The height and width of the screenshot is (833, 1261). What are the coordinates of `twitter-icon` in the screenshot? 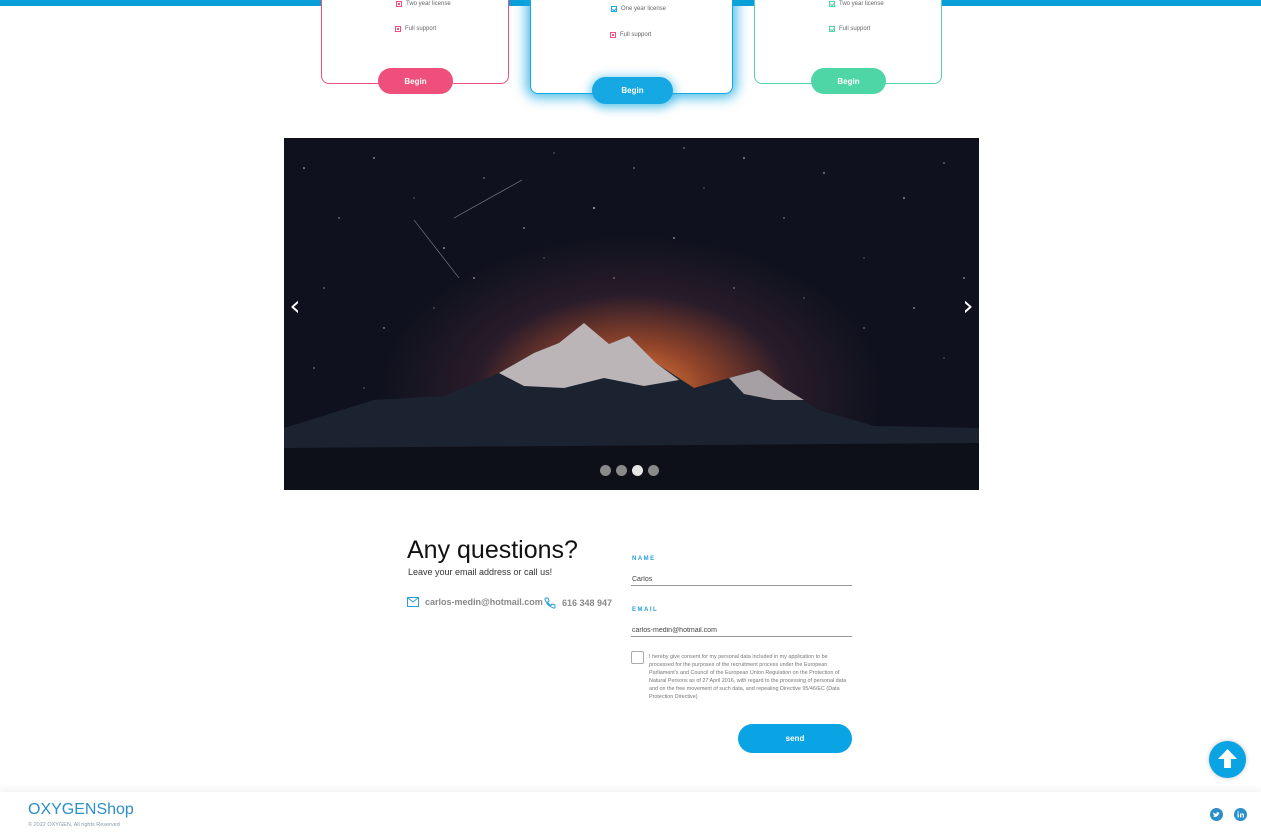 It's located at (1216, 814).